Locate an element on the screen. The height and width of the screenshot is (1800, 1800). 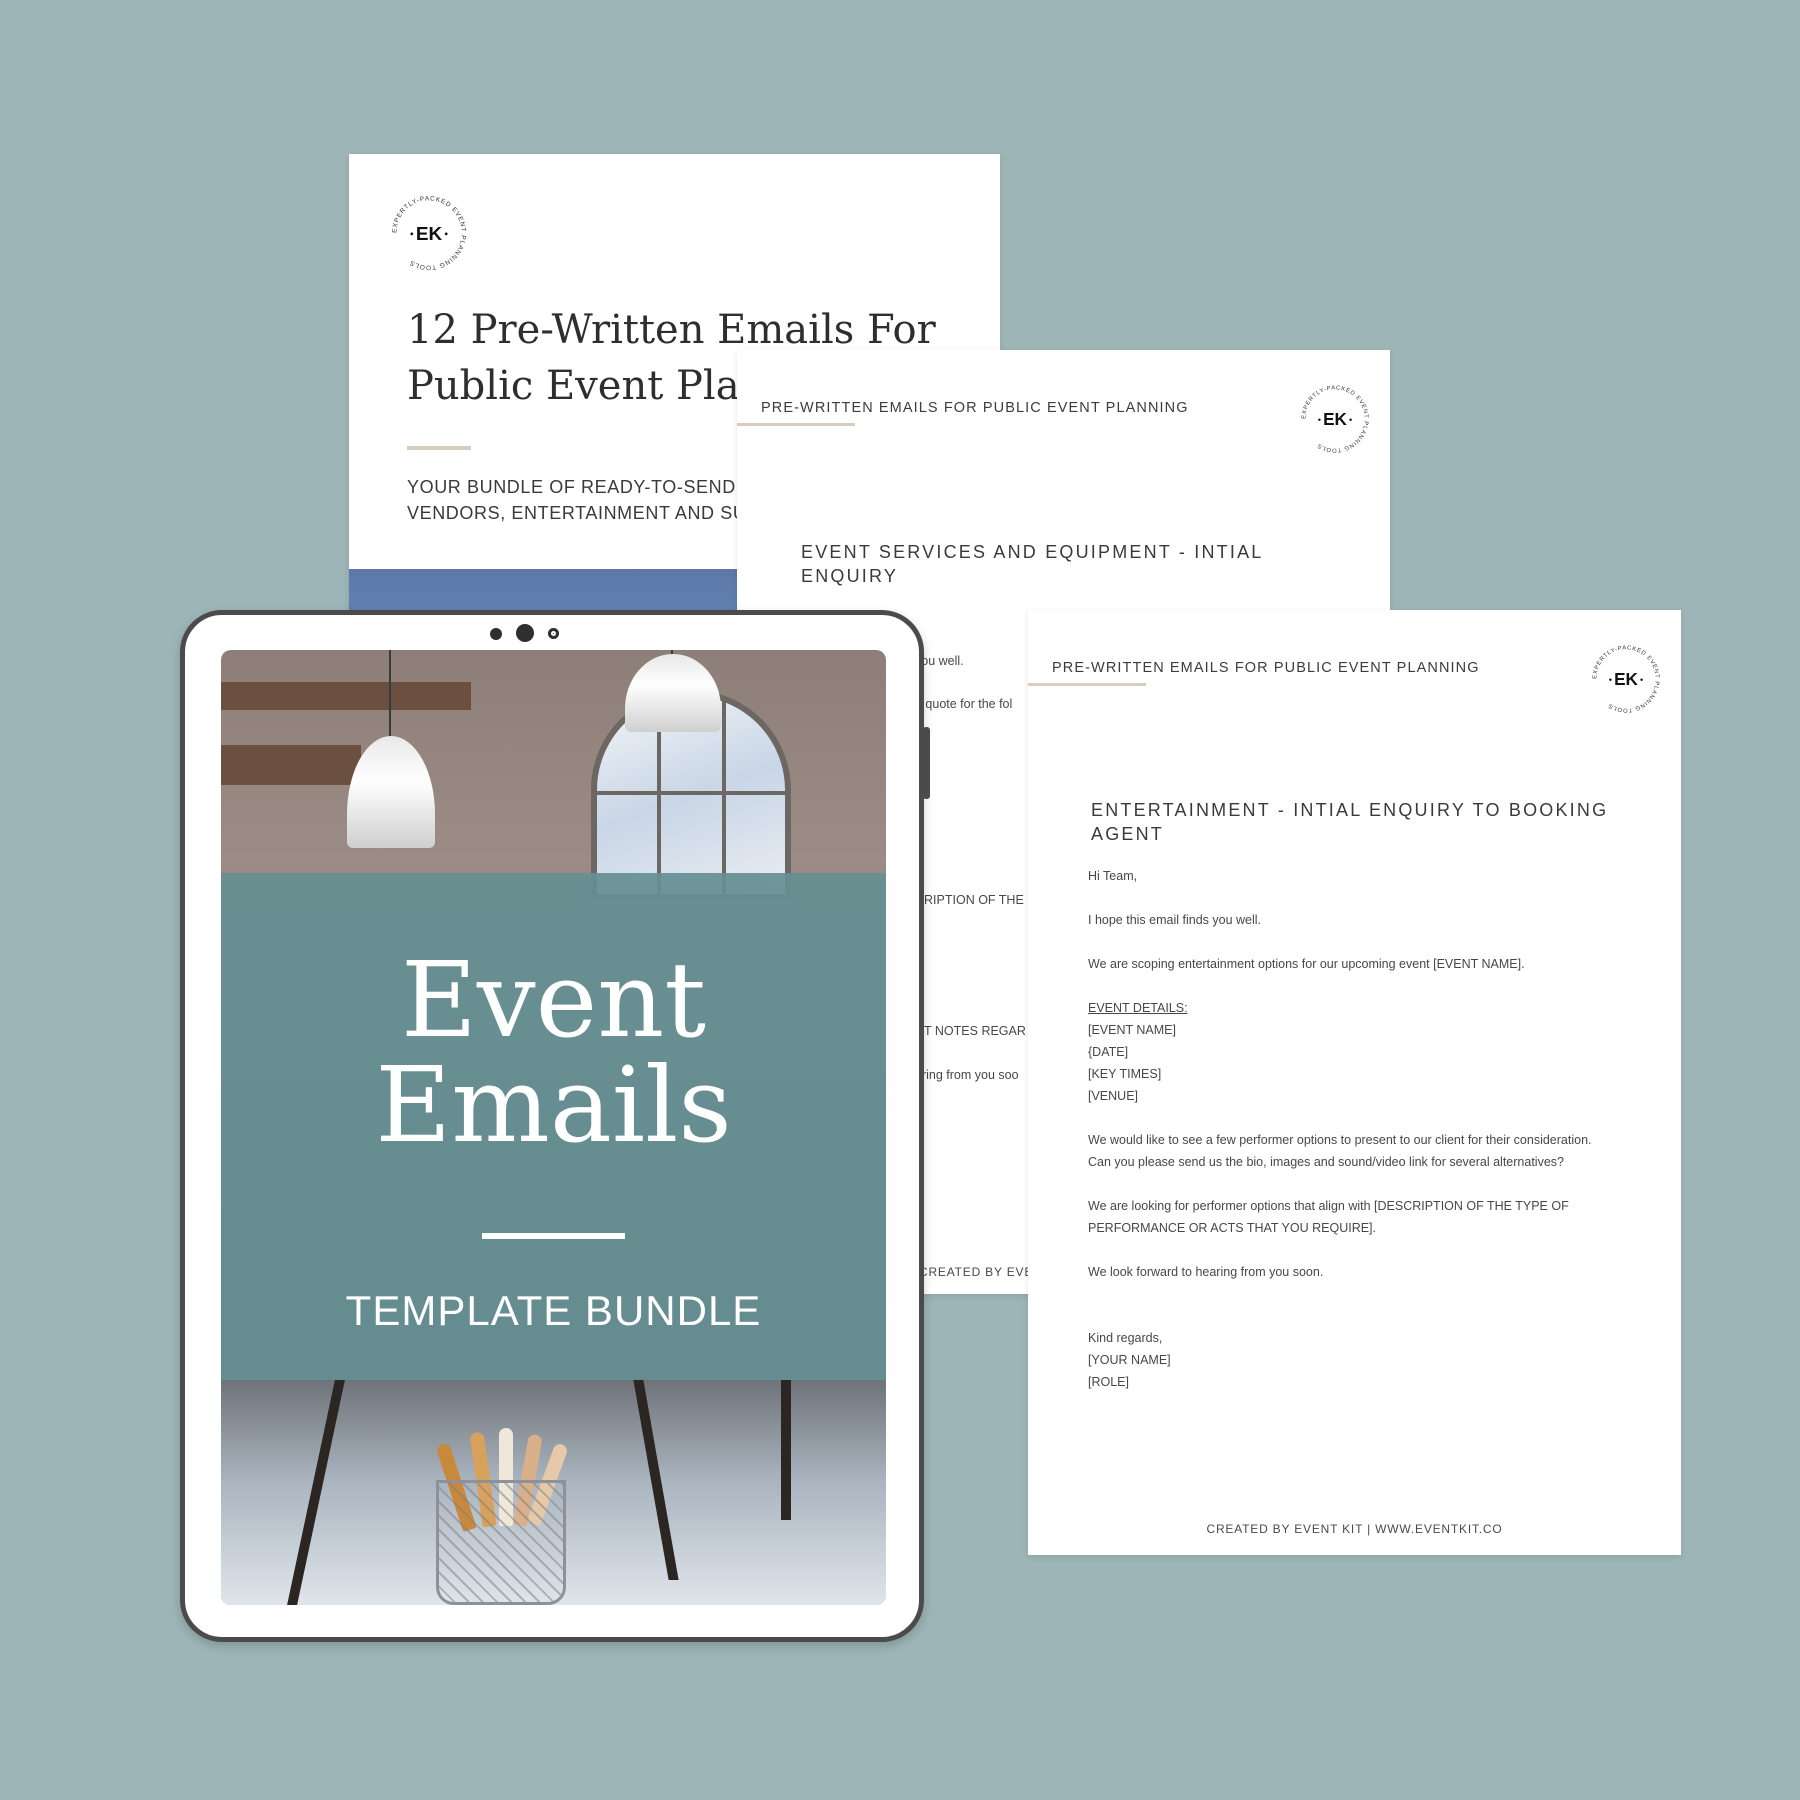
body-fragment: a quote for the fol is located at coordinates (964, 704).